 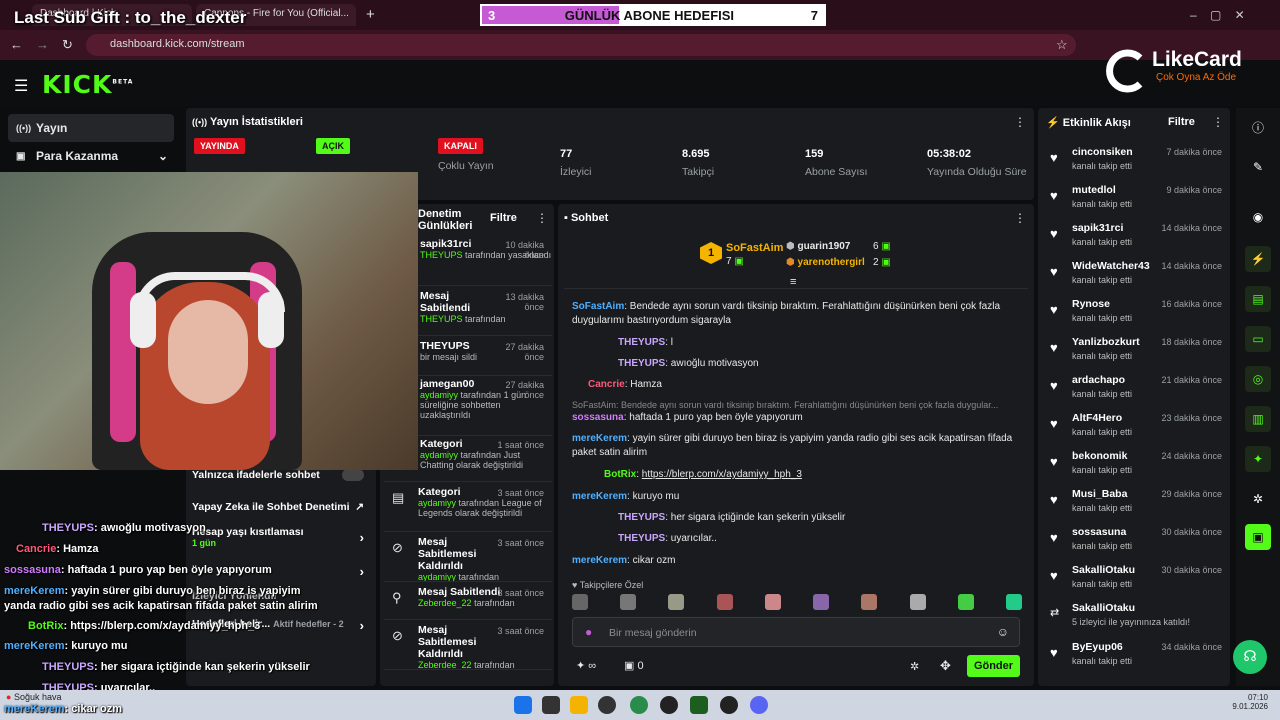 I want to click on activity-name: mutedlol, so click(x=1094, y=190).